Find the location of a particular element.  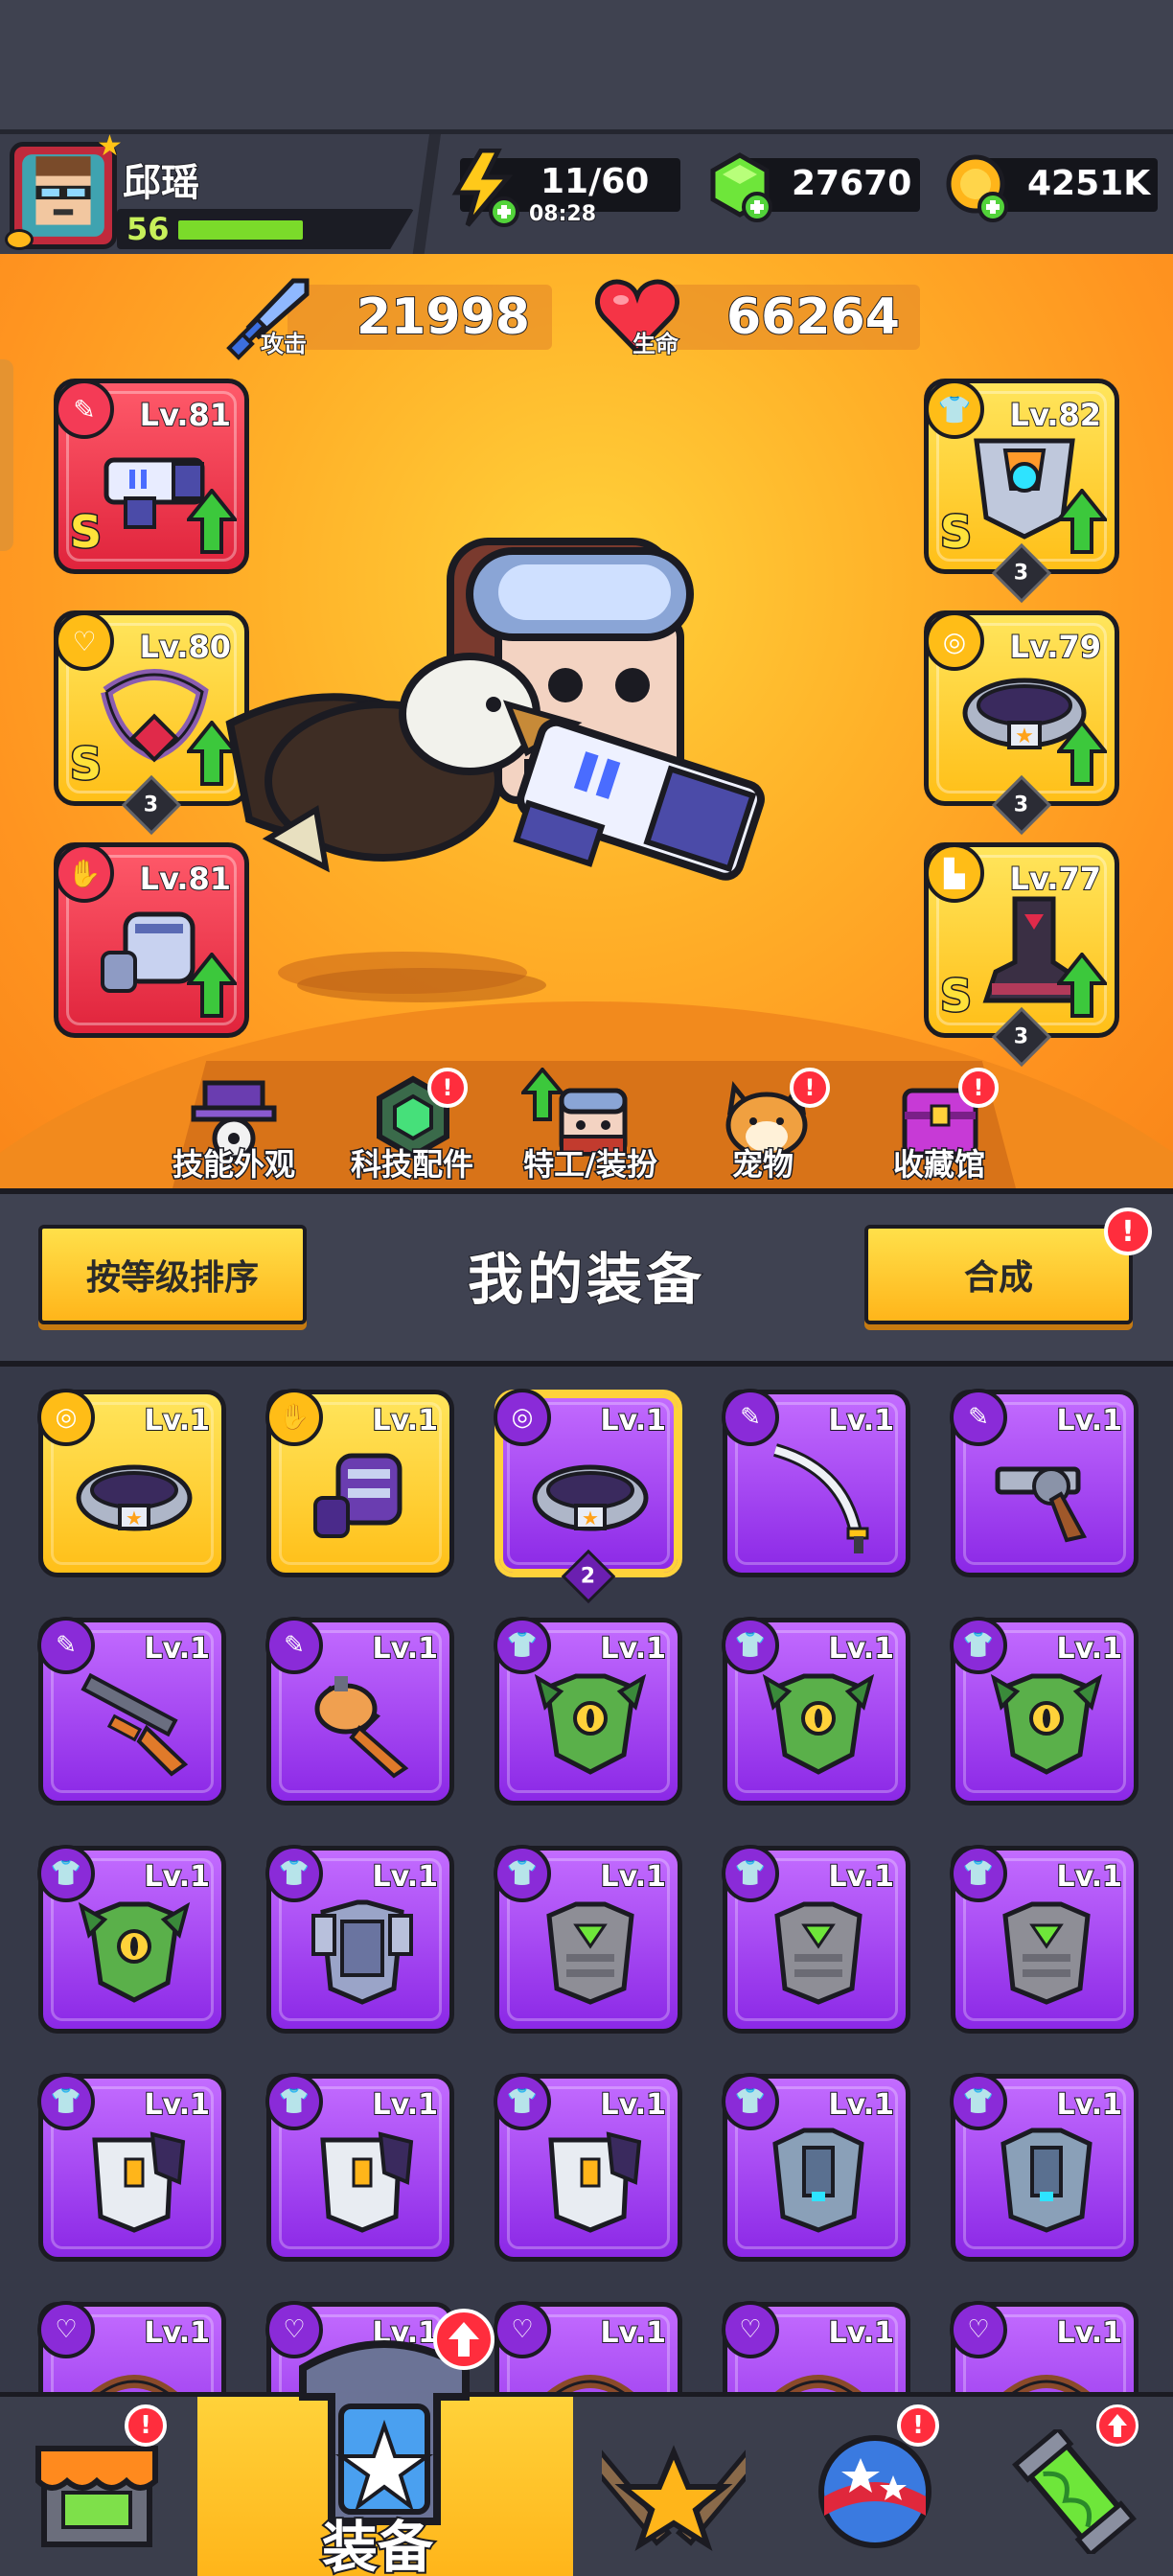

gloves-icon is located at coordinates (357, 1495).